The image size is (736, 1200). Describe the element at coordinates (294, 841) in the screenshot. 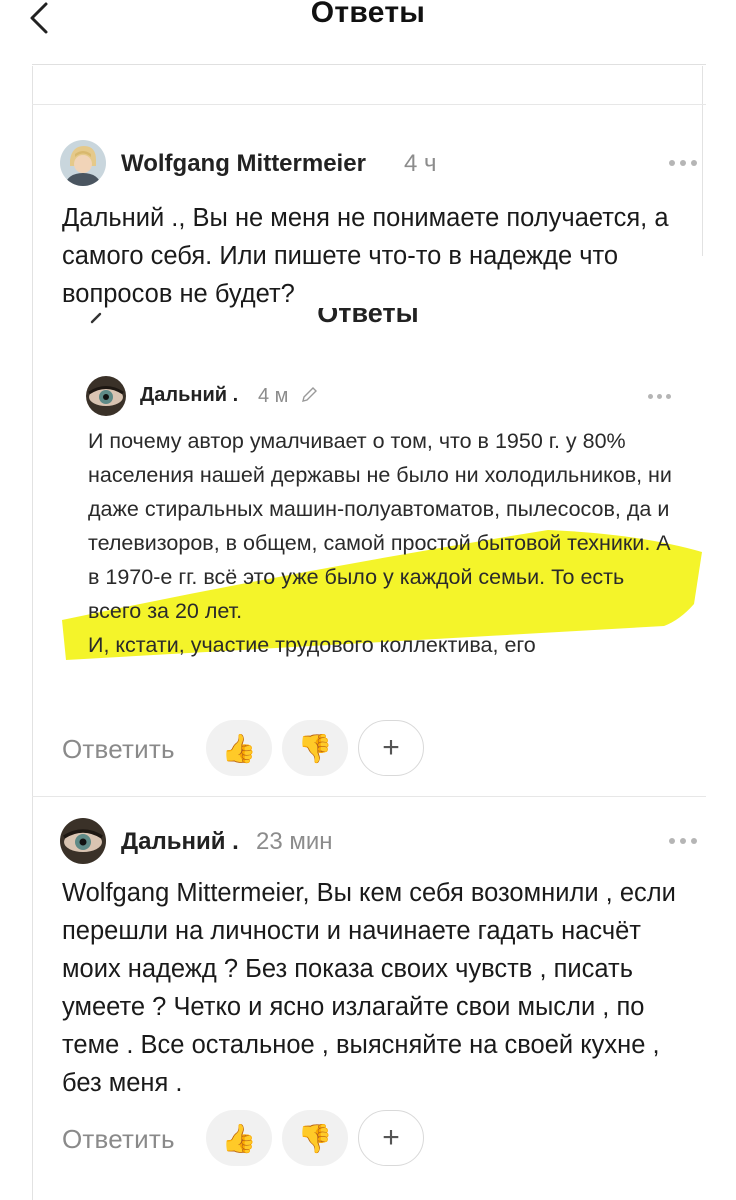

I see `comment-time: 23 мин` at that location.